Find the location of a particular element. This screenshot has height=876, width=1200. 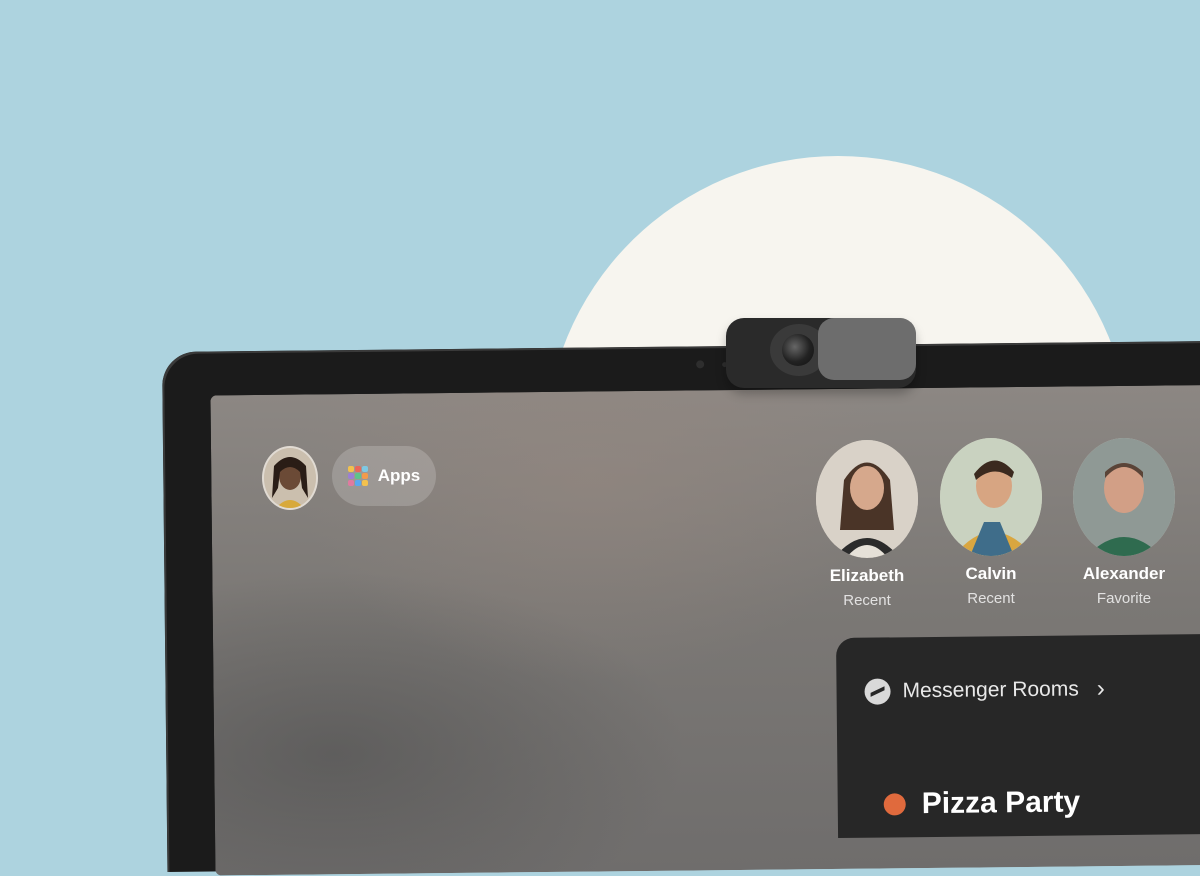

contact-status: Favorite is located at coordinates (1124, 598).